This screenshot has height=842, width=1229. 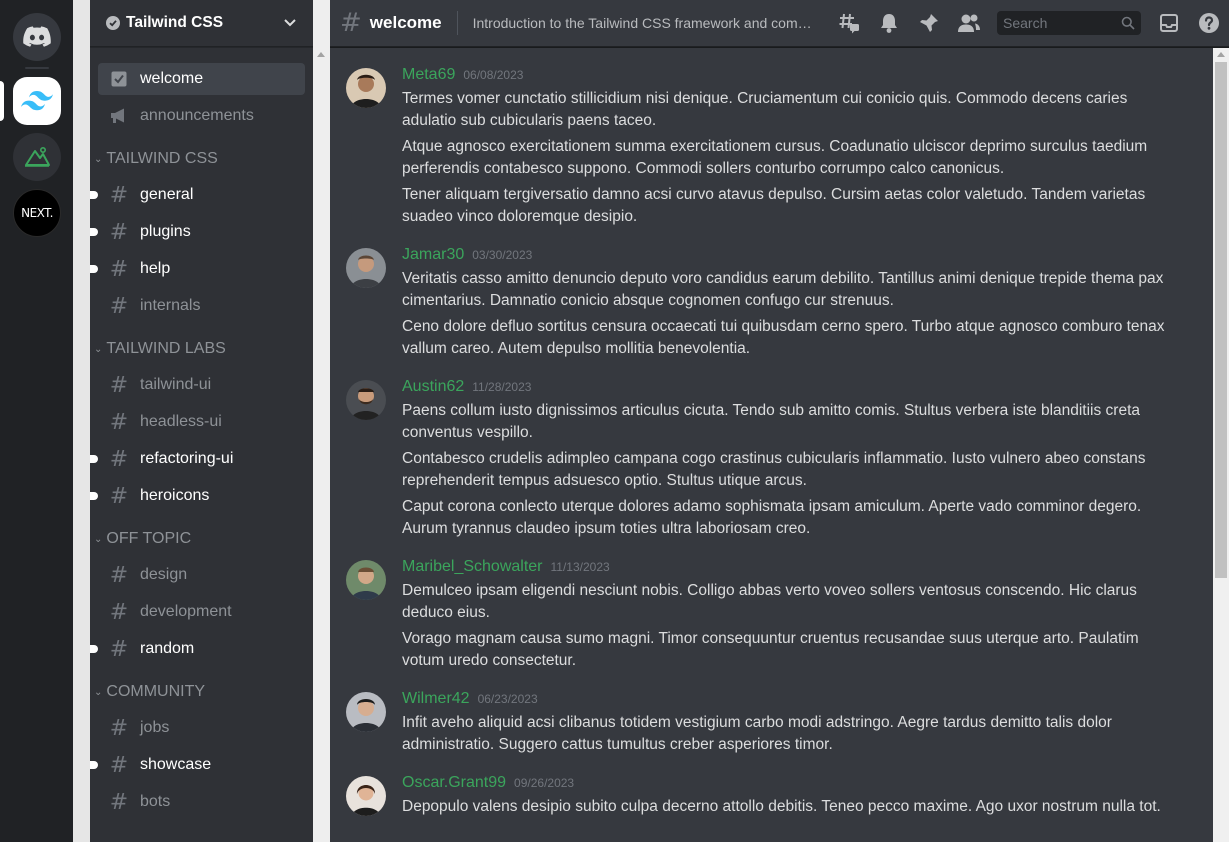 I want to click on username: Wilmer42, so click(x=436, y=699).